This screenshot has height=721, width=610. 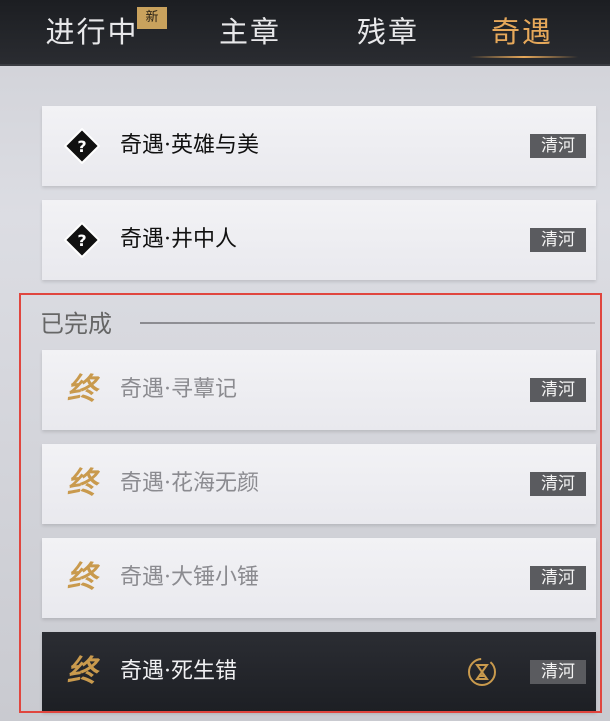 I want to click on quest-title: 奇遇·井中人, so click(x=178, y=239).